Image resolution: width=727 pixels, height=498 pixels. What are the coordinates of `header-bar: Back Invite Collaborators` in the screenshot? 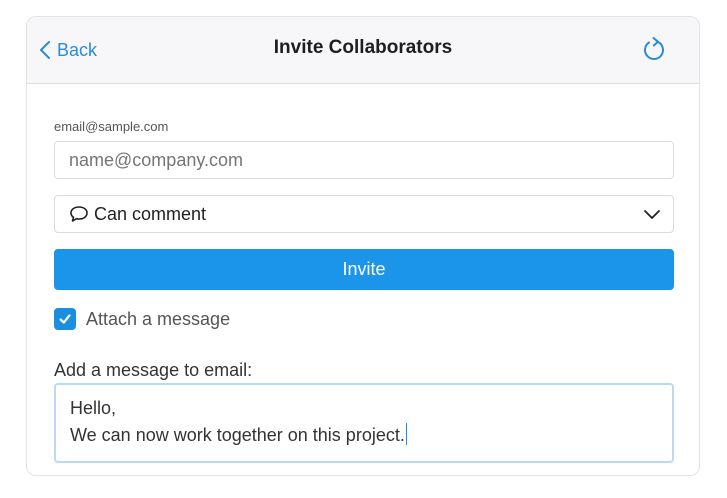 It's located at (363, 50).